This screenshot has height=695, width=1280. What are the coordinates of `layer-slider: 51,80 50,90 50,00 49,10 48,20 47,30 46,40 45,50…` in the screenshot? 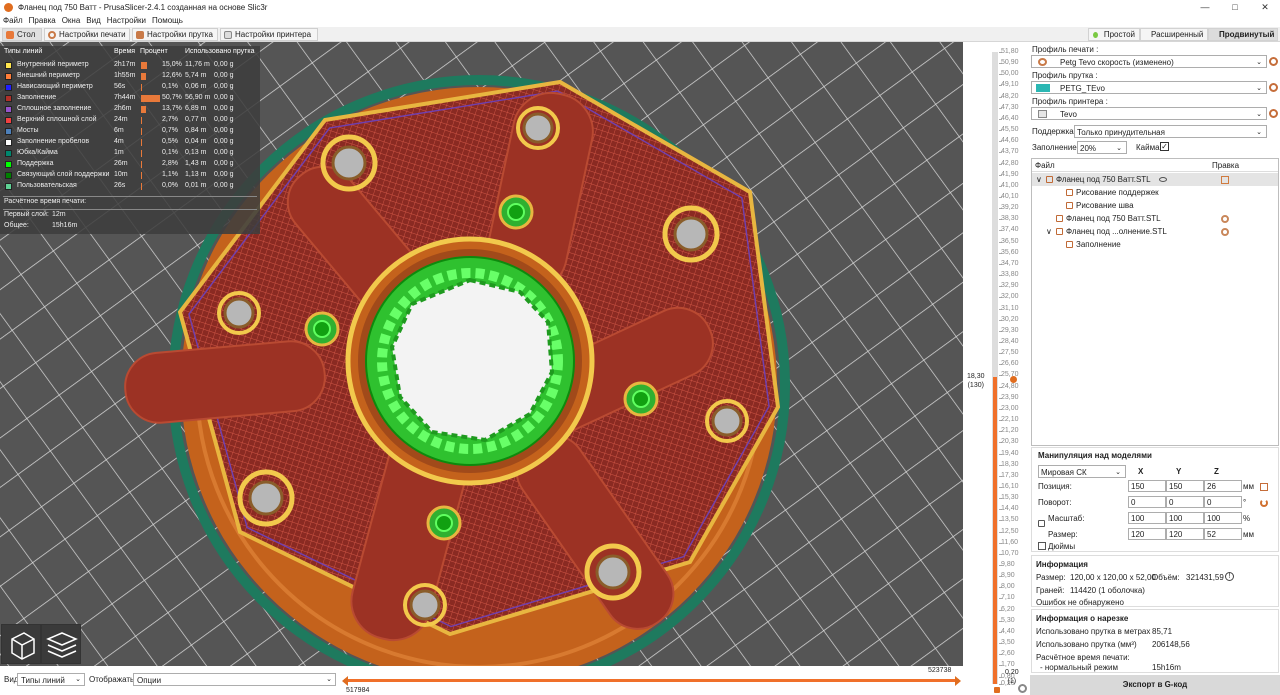 It's located at (996, 368).